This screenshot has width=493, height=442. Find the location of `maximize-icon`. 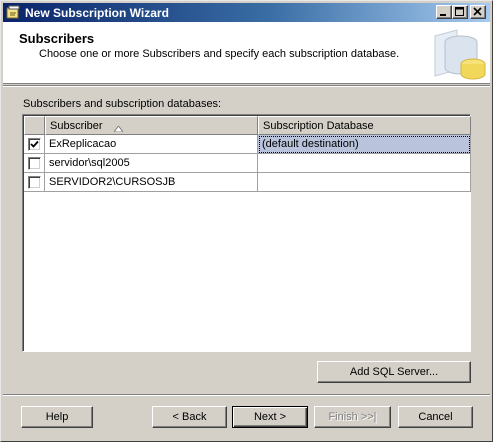

maximize-icon is located at coordinates (459, 11).